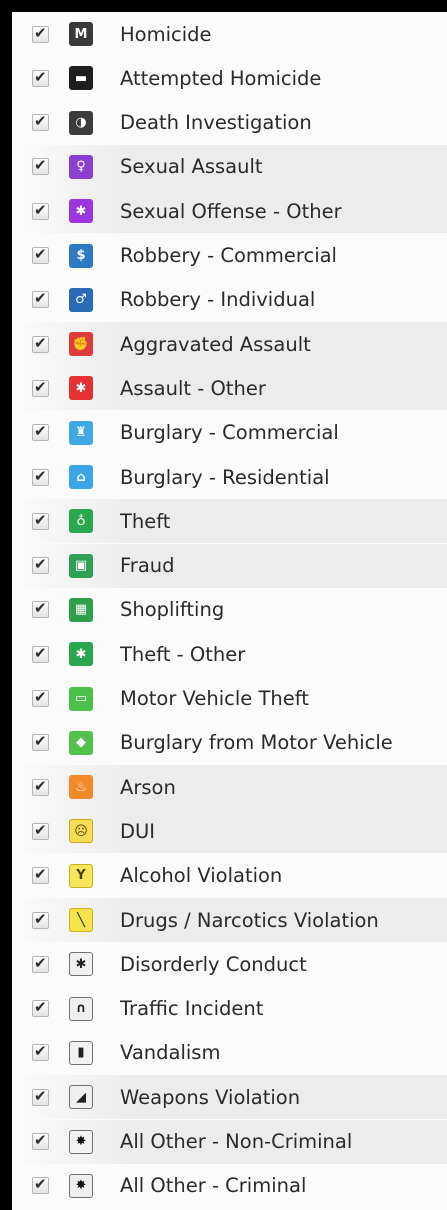 The height and width of the screenshot is (1210, 447). What do you see at coordinates (81, 388) in the screenshot?
I see `assault-other-icon: ✱` at bounding box center [81, 388].